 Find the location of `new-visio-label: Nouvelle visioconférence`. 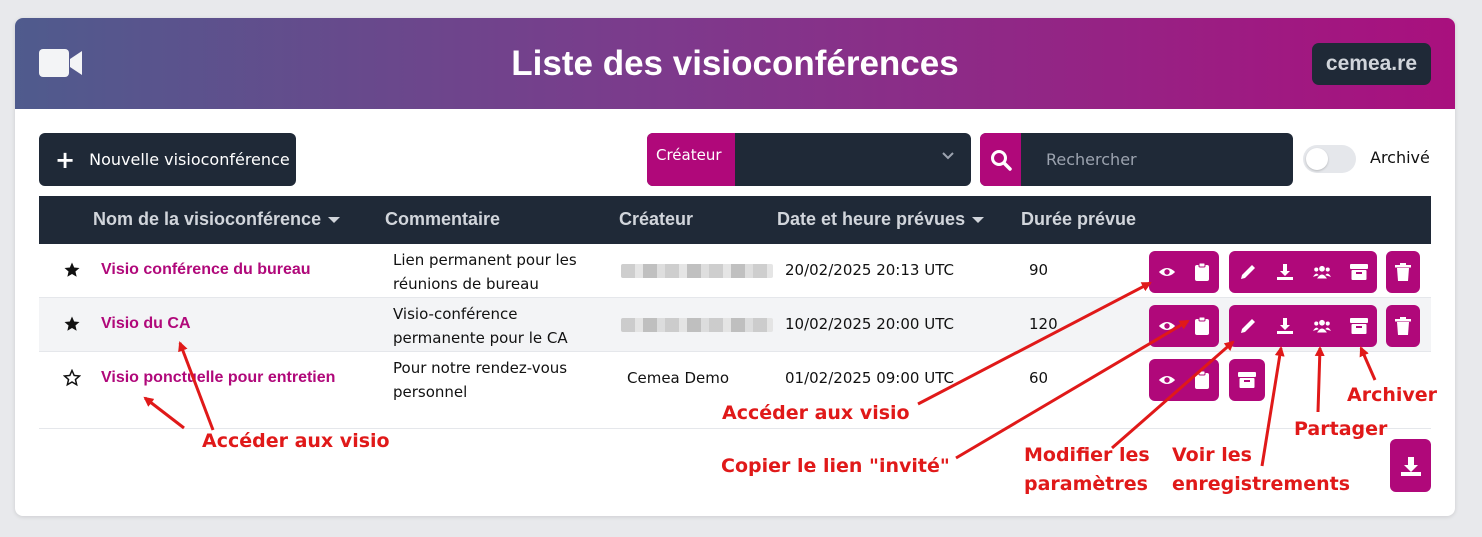

new-visio-label: Nouvelle visioconférence is located at coordinates (189, 159).